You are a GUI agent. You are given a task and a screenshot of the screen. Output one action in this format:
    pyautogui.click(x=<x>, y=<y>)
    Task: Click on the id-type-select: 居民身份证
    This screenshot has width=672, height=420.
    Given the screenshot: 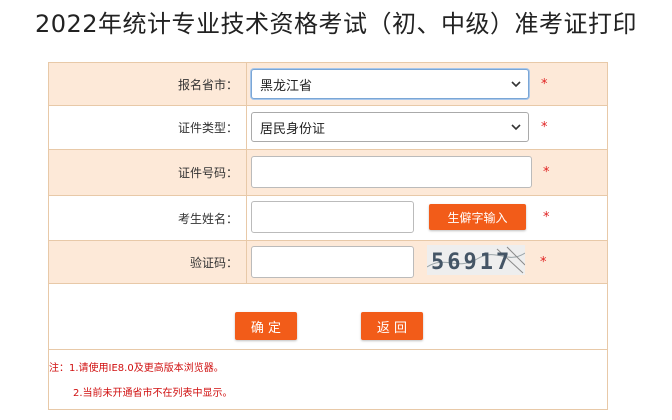 What is the action you would take?
    pyautogui.click(x=390, y=127)
    